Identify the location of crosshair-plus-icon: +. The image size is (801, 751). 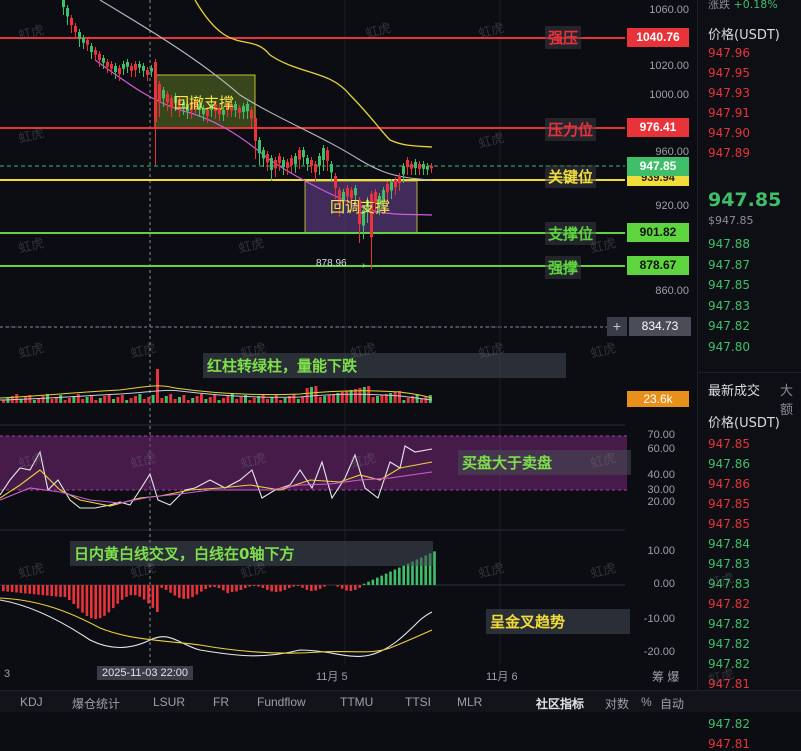
(617, 326).